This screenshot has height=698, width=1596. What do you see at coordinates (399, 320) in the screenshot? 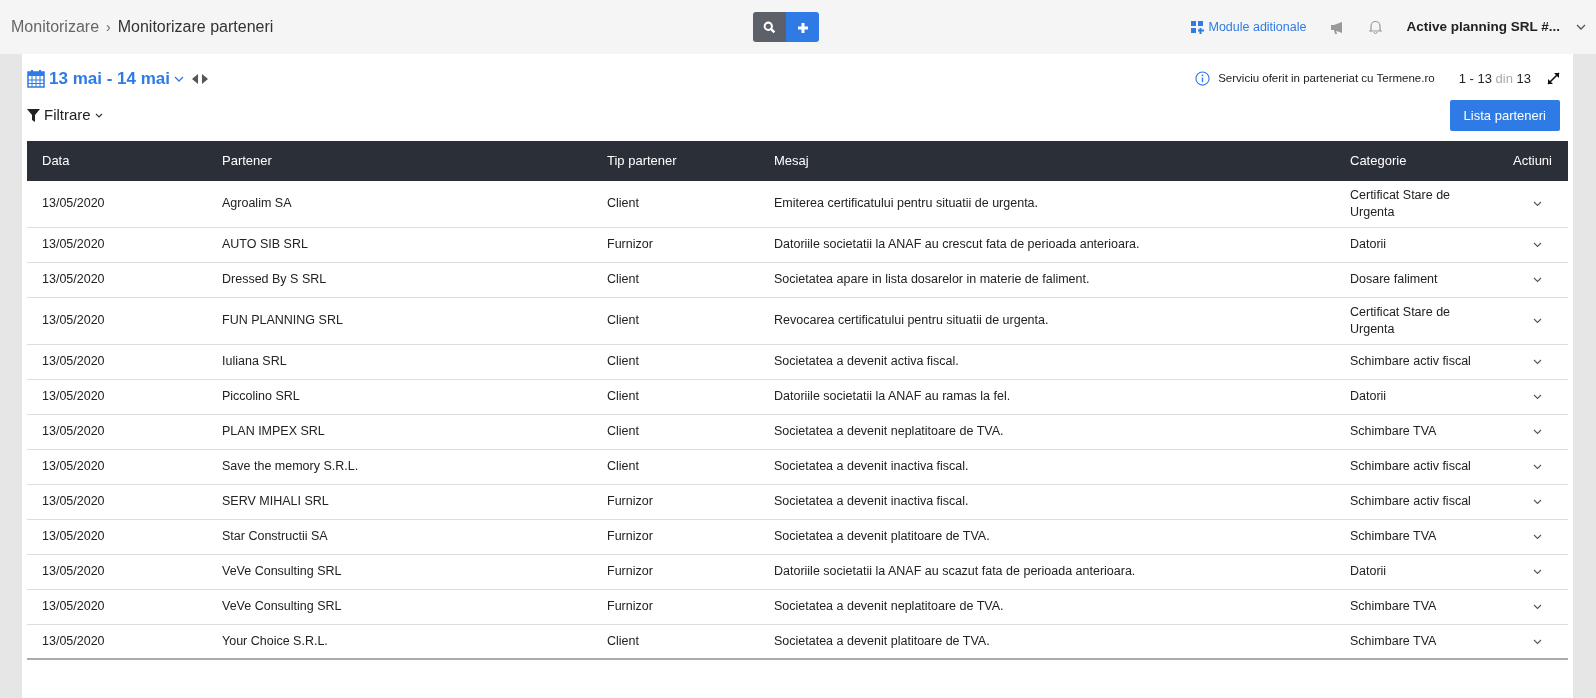
I see `table-cell: FUN PLANNING SRL` at bounding box center [399, 320].